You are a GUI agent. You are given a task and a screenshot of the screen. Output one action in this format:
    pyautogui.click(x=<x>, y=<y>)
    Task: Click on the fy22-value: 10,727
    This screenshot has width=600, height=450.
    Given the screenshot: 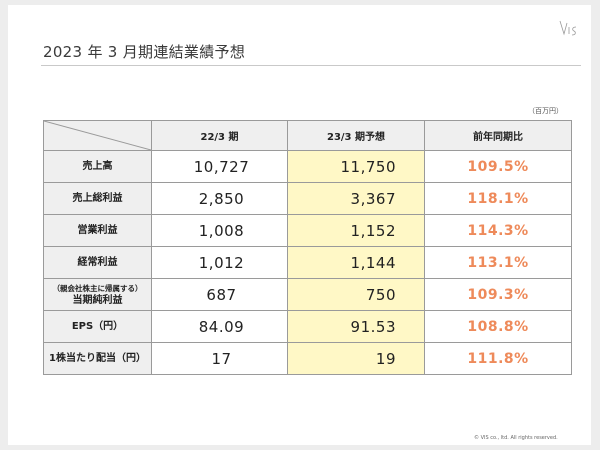 What is the action you would take?
    pyautogui.click(x=219, y=166)
    